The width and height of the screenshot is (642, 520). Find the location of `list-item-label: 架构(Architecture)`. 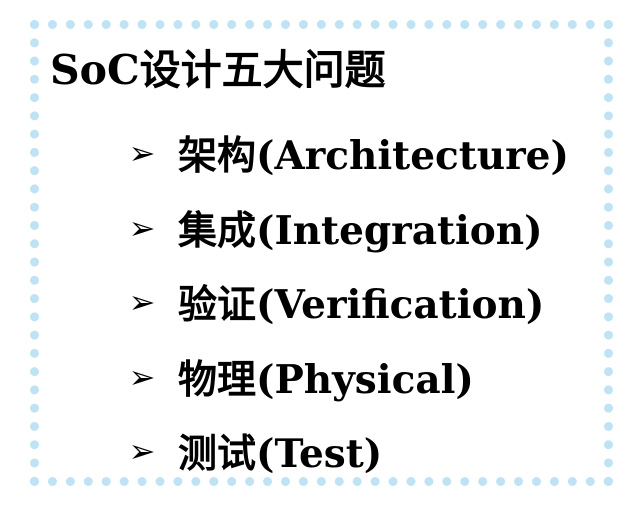

list-item-label: 架构(Architecture) is located at coordinates (373, 156).